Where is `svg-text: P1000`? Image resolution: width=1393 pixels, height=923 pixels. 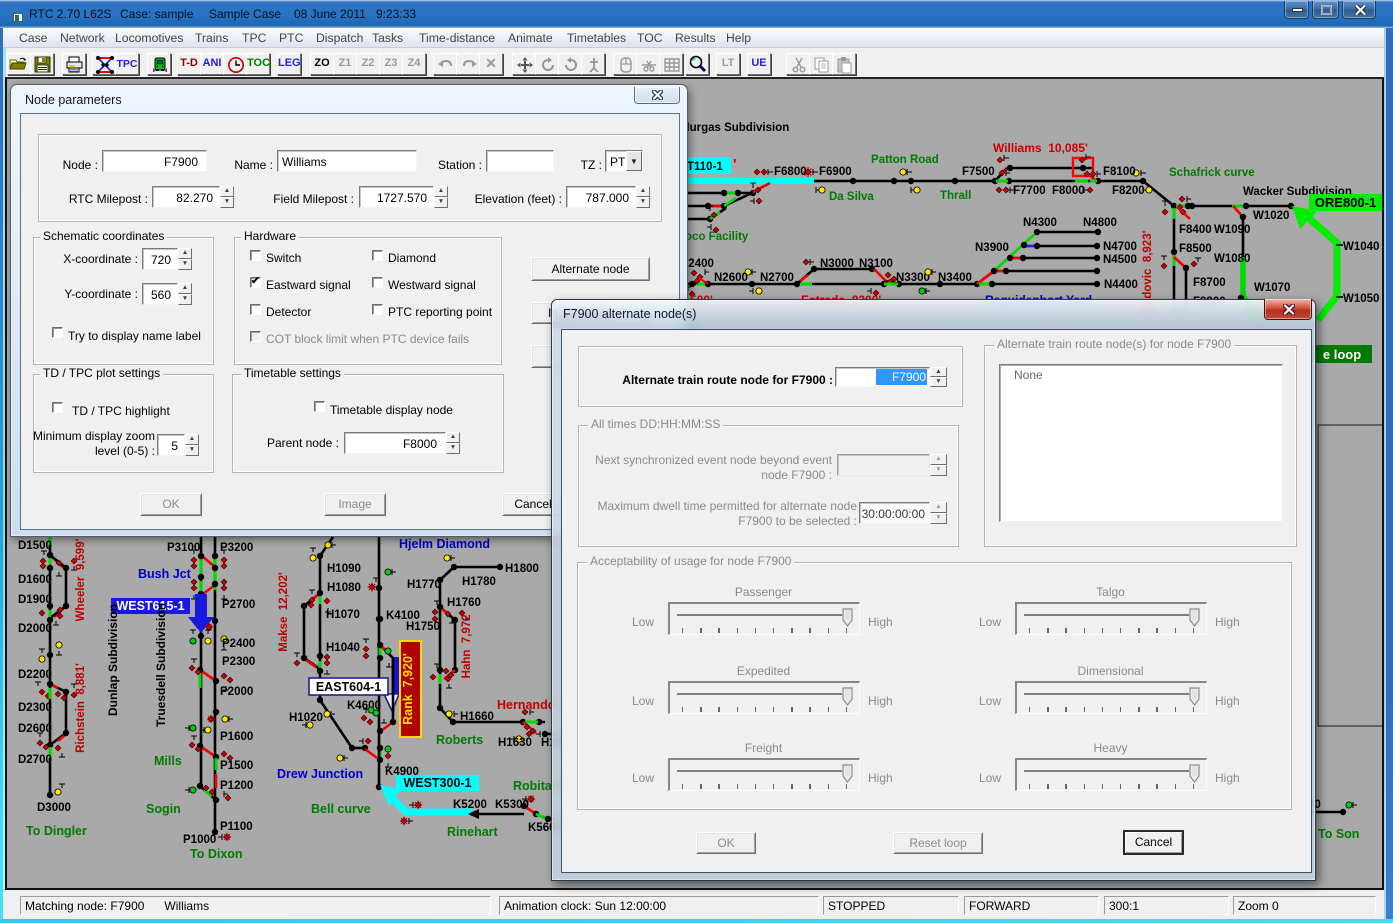
svg-text: P1000 is located at coordinates (199, 840).